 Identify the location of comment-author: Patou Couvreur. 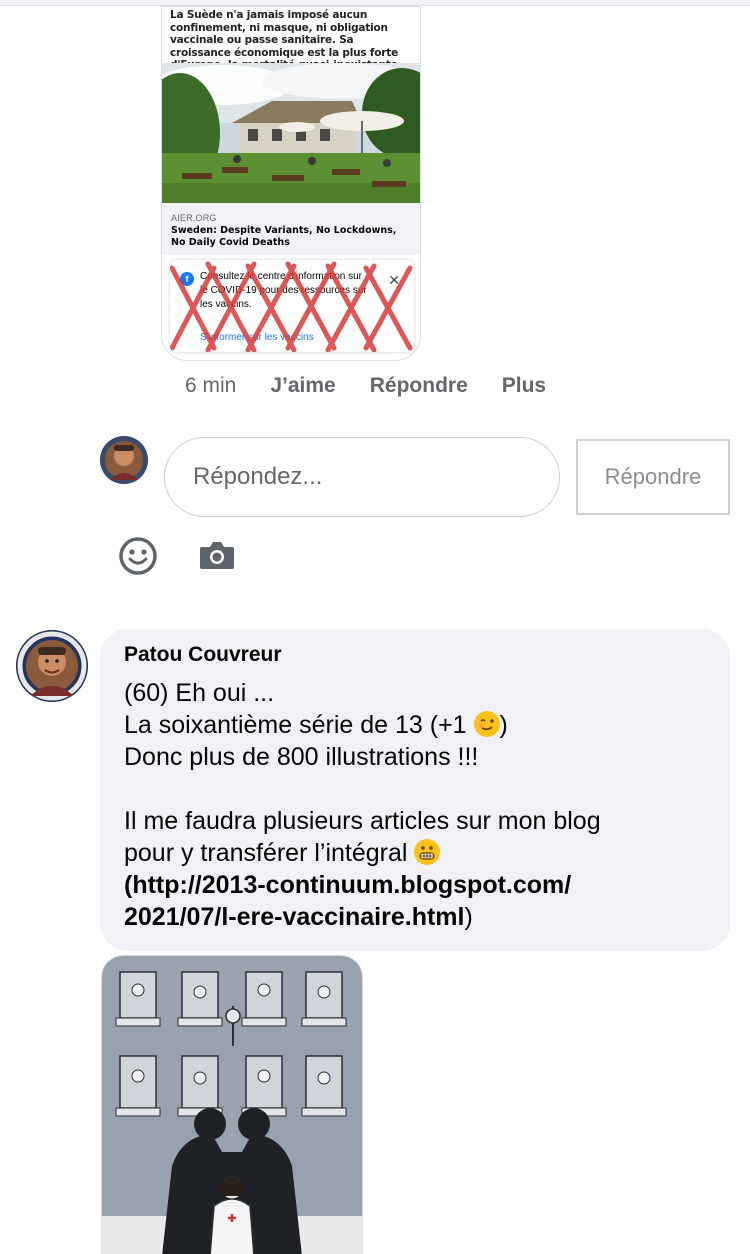
(415, 655).